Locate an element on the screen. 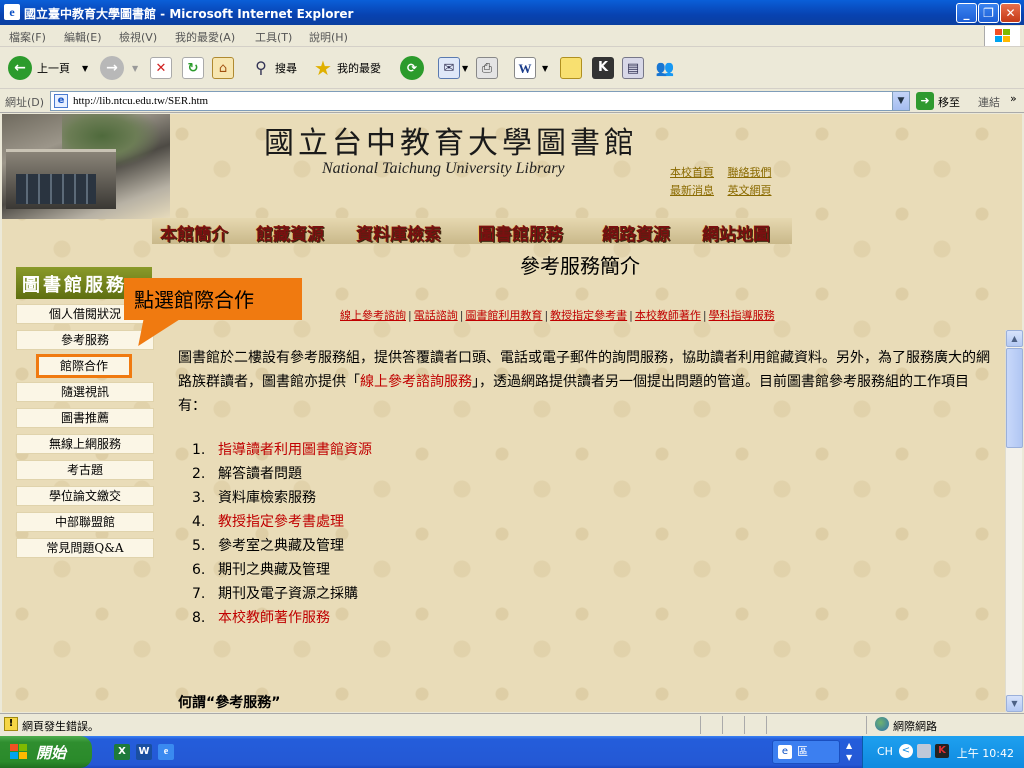  messenger-button: 👥 is located at coordinates (665, 68).